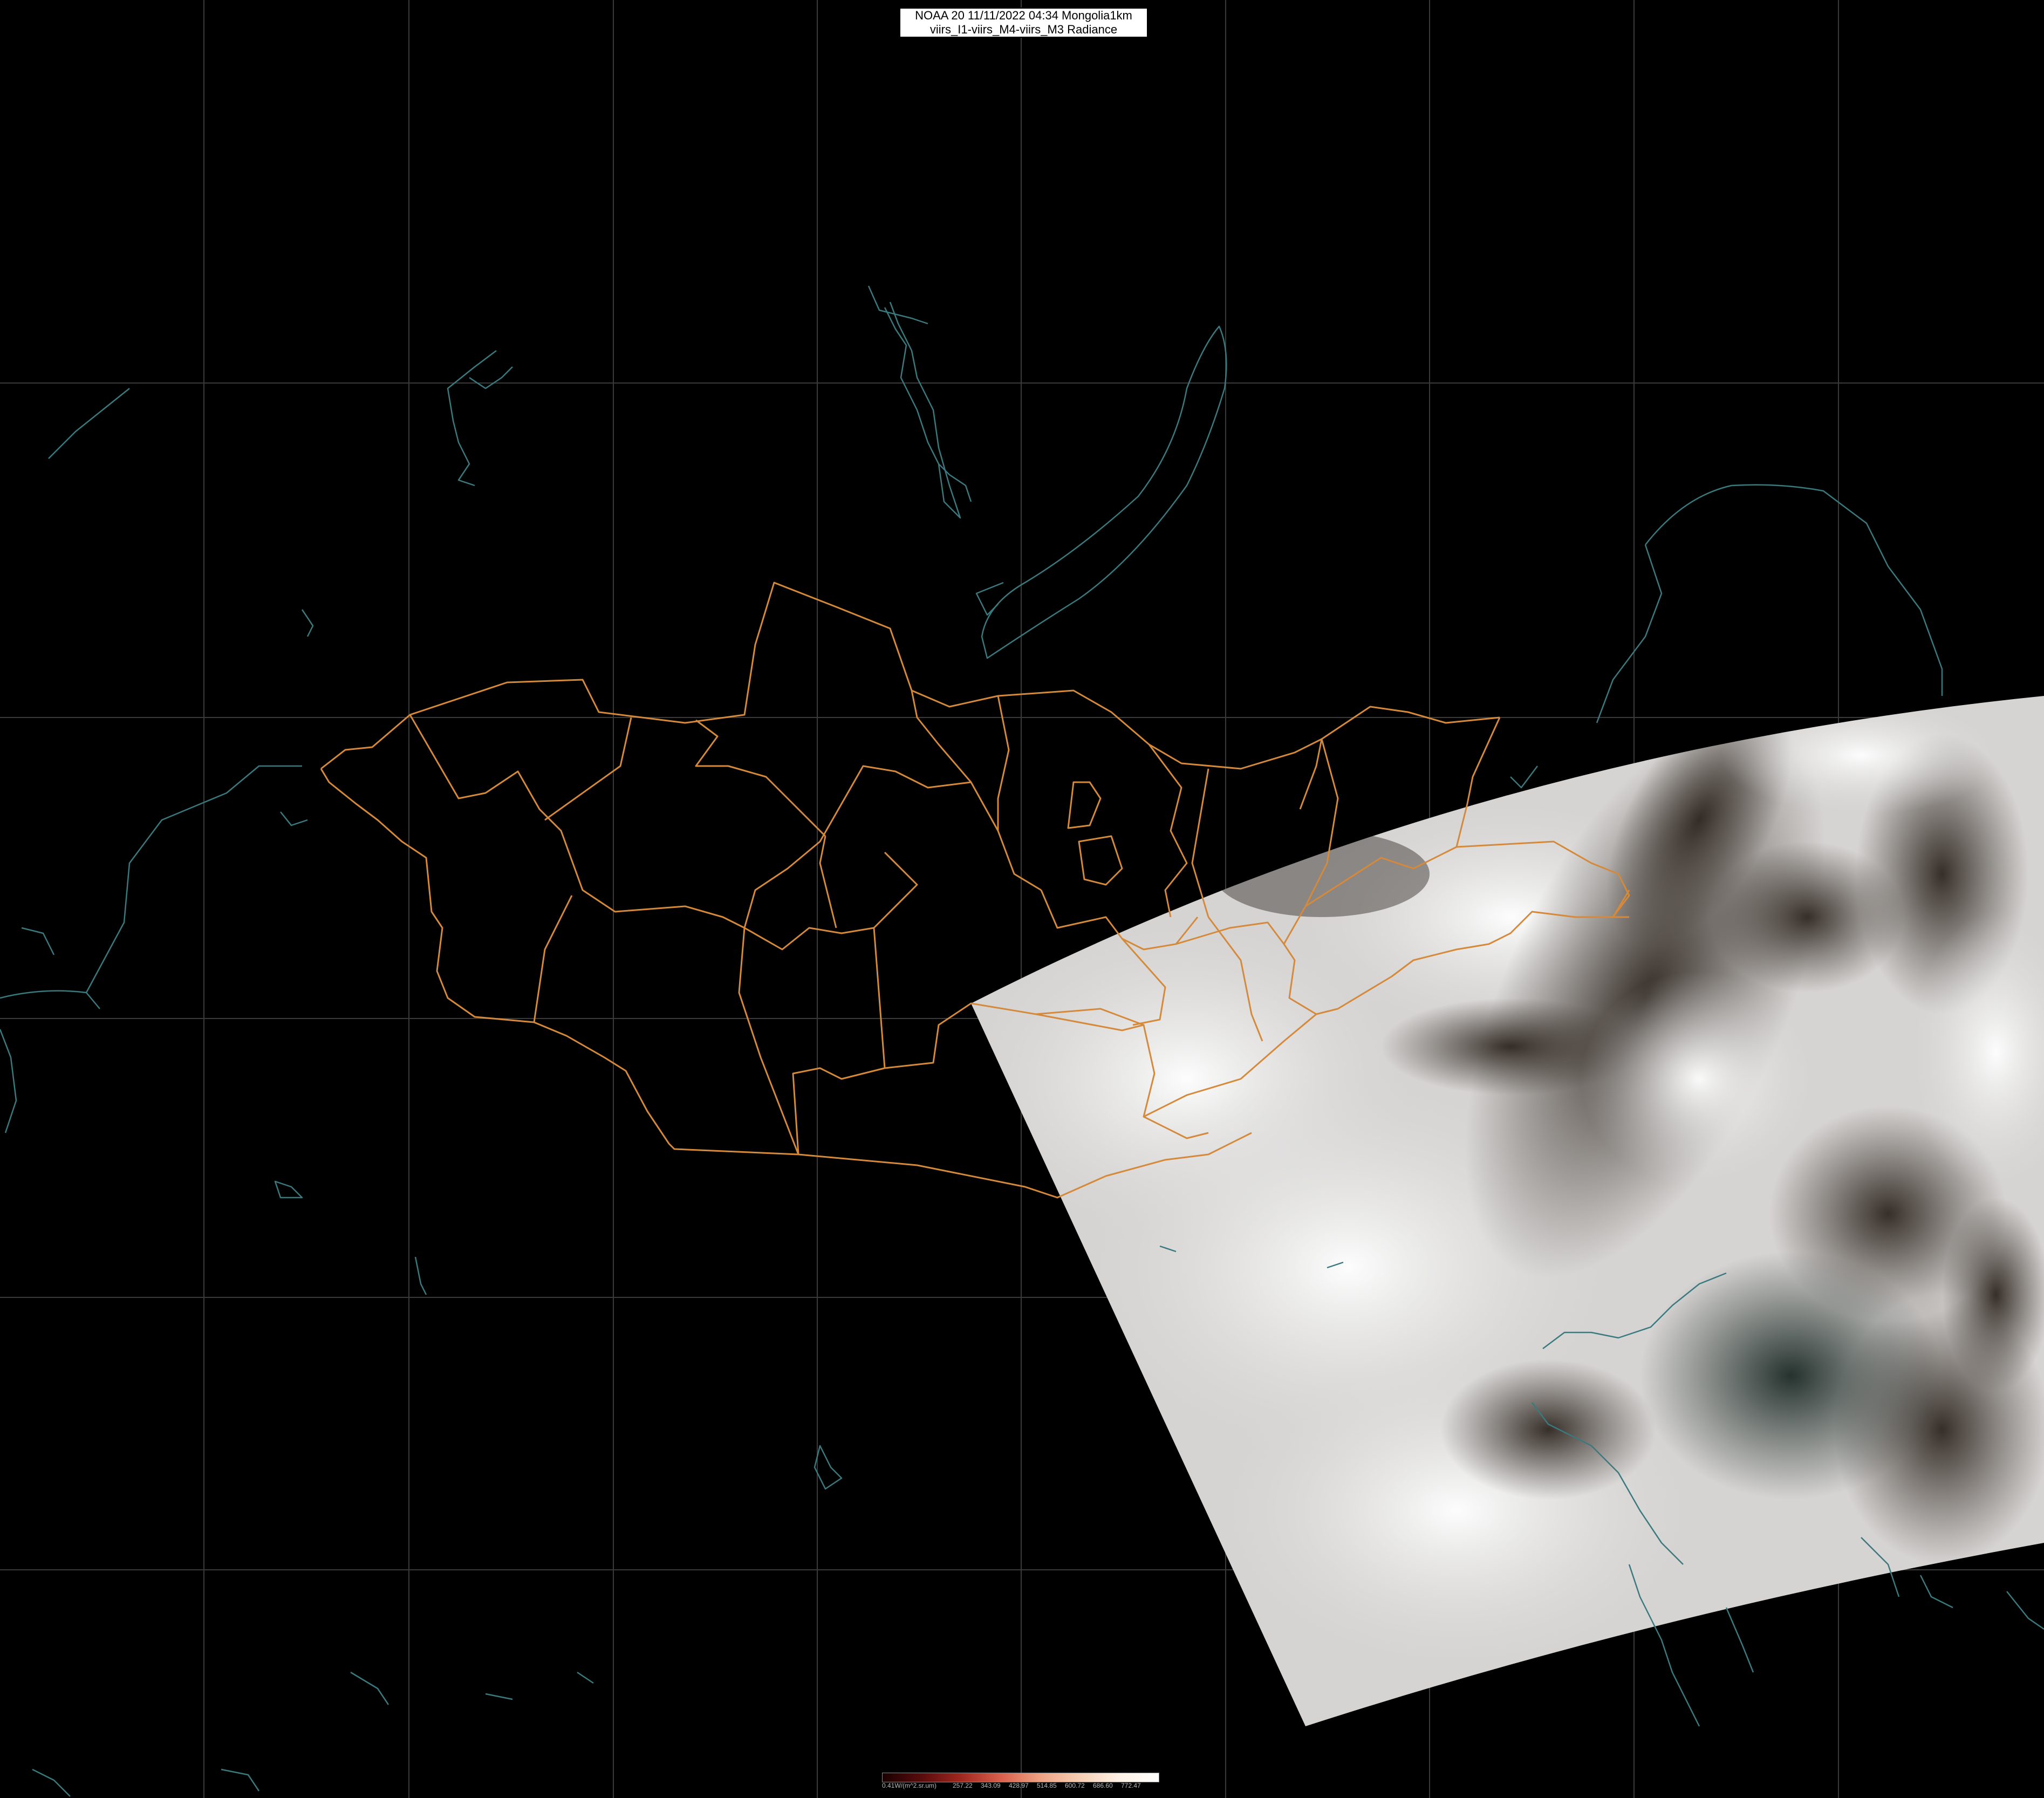 Image resolution: width=2044 pixels, height=1798 pixels. Describe the element at coordinates (963, 1786) in the screenshot. I see `colorbar-tick: 257.22` at that location.